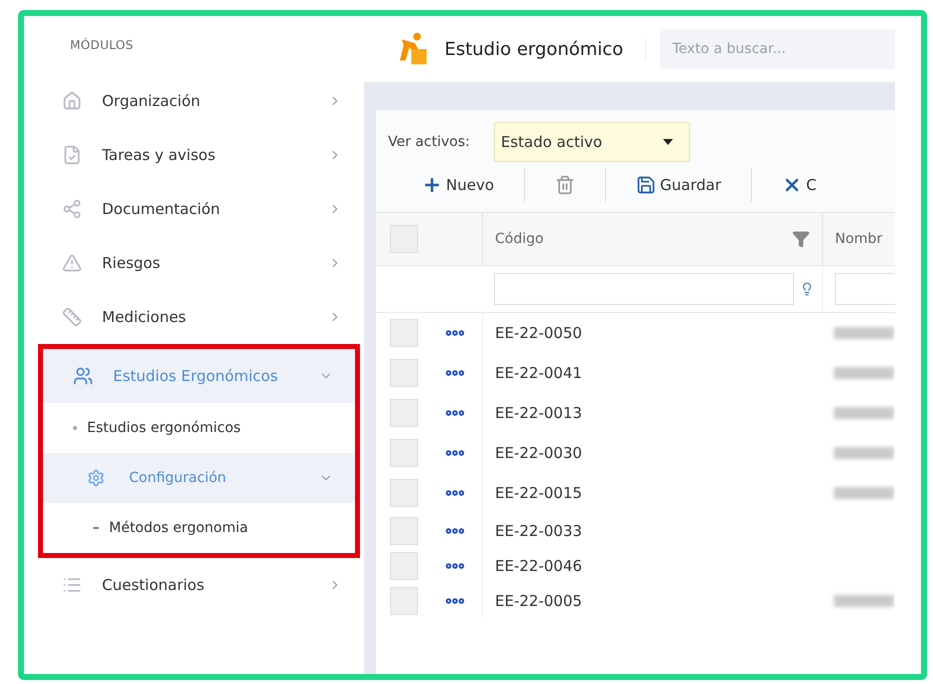 This screenshot has width=933, height=684. Describe the element at coordinates (799, 185) in the screenshot. I see `cancel-button: C` at that location.